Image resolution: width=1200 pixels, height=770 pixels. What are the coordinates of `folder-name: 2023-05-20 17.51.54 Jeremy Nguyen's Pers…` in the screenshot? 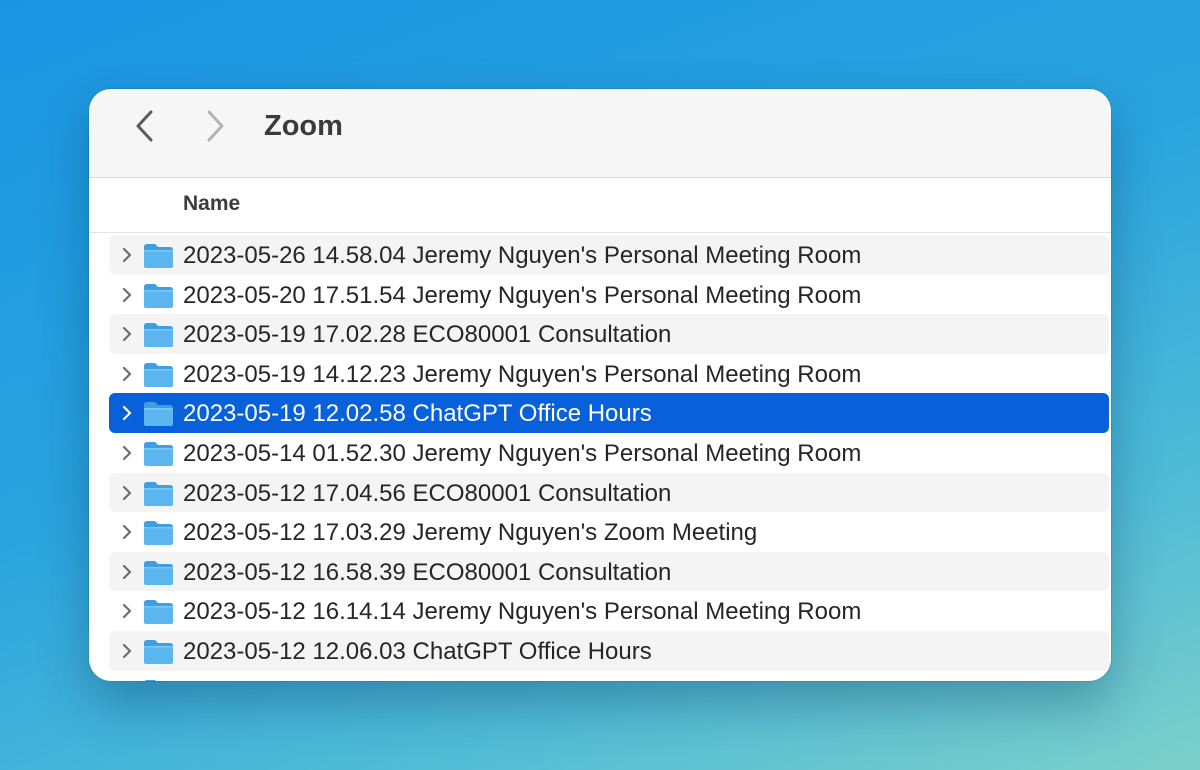 It's located at (522, 295).